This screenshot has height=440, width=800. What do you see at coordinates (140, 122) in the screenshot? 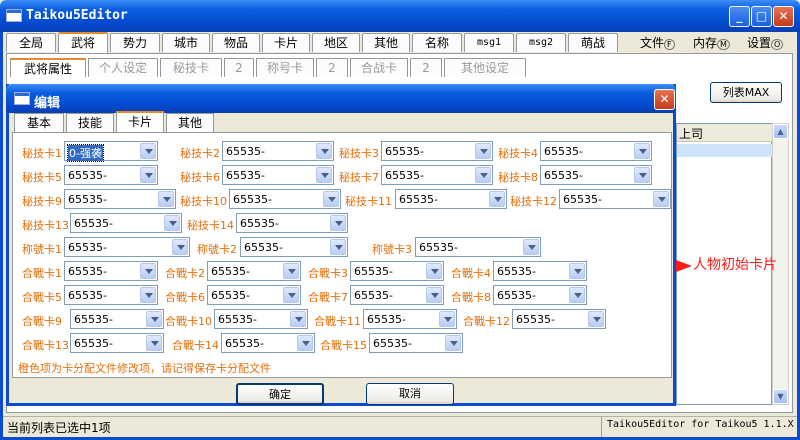
I see `dialog-tab-3: 卡片` at bounding box center [140, 122].